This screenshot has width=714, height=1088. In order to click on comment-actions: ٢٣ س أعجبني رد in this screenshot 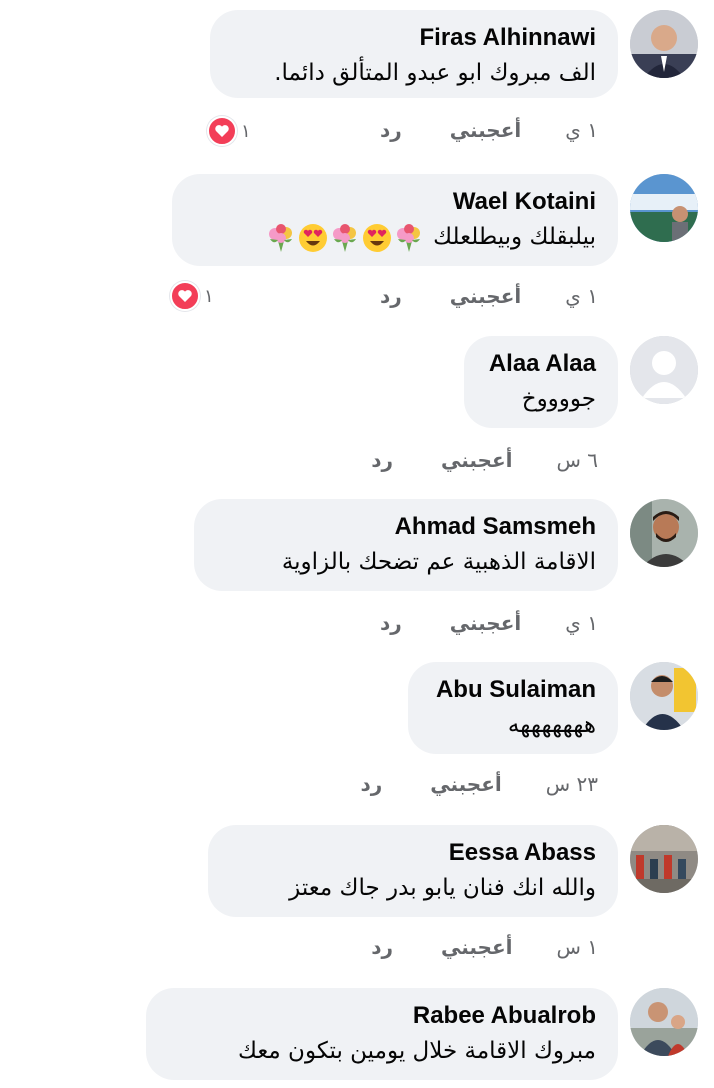, I will do `click(479, 787)`.